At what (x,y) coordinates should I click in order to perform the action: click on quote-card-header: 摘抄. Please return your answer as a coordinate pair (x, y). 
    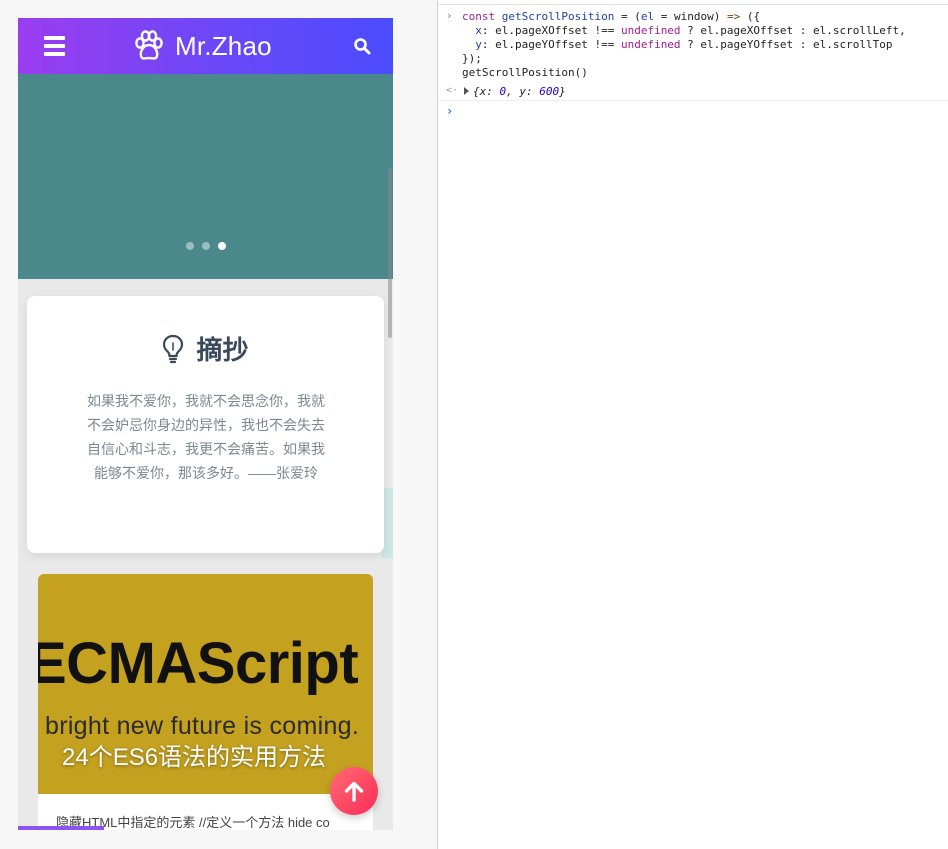
    Looking at the image, I should click on (205, 348).